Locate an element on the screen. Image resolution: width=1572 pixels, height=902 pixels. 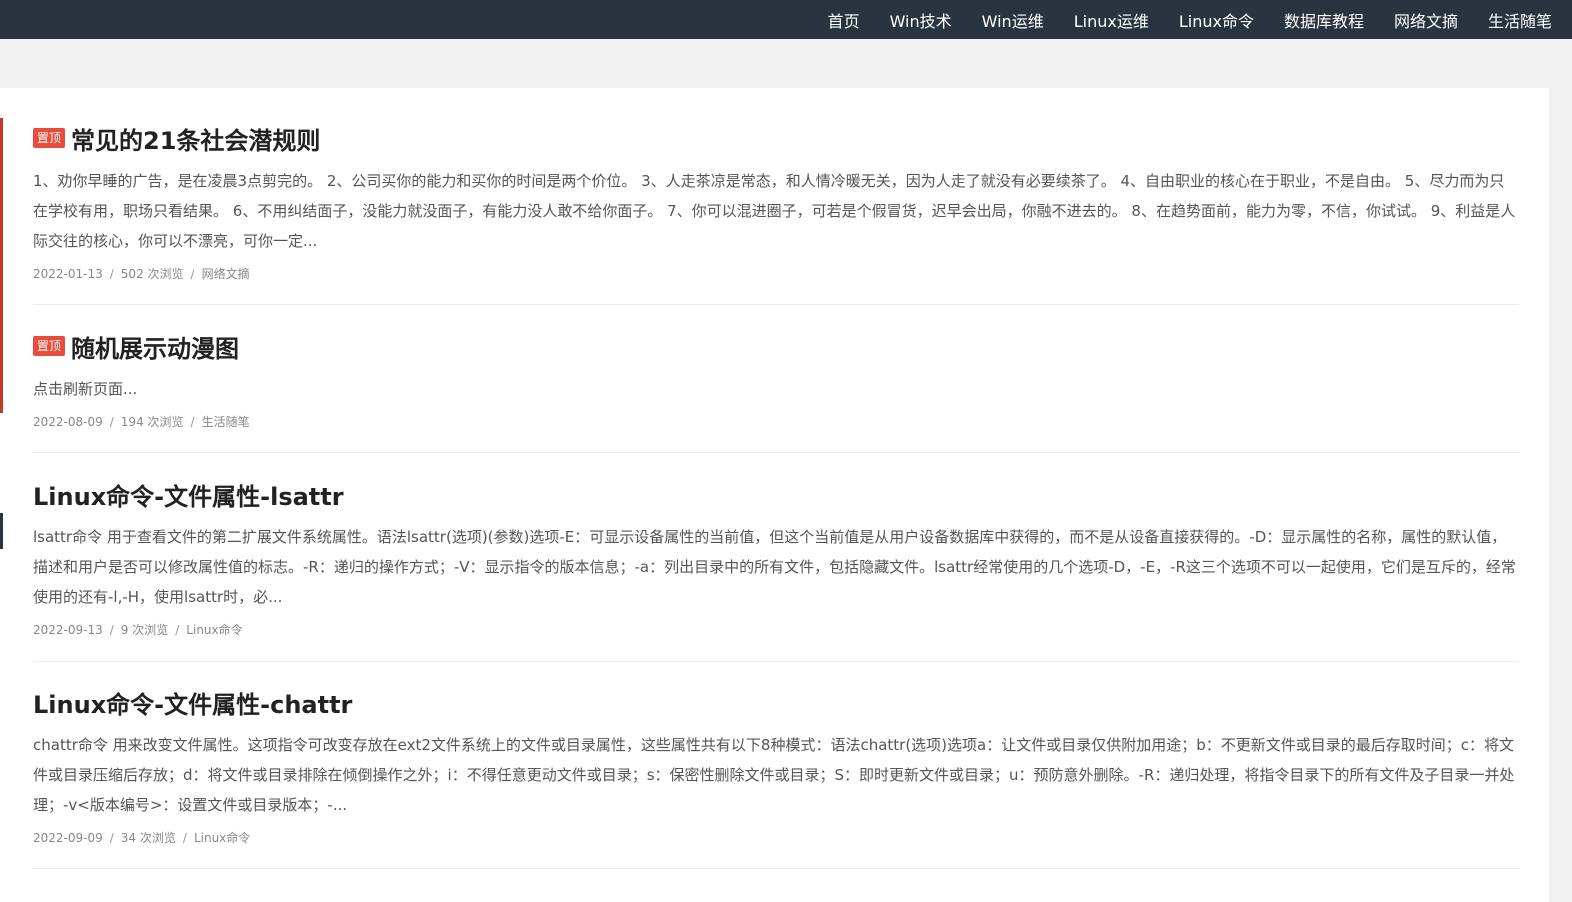
side-marker is located at coordinates (1, 531).